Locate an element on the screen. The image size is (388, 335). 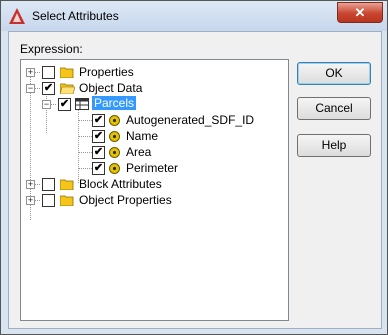
window-title: Select Attributes is located at coordinates (75, 16).